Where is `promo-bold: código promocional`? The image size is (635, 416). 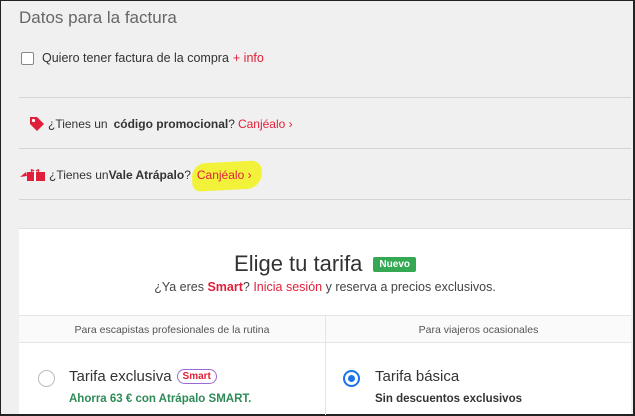 promo-bold: código promocional is located at coordinates (171, 124).